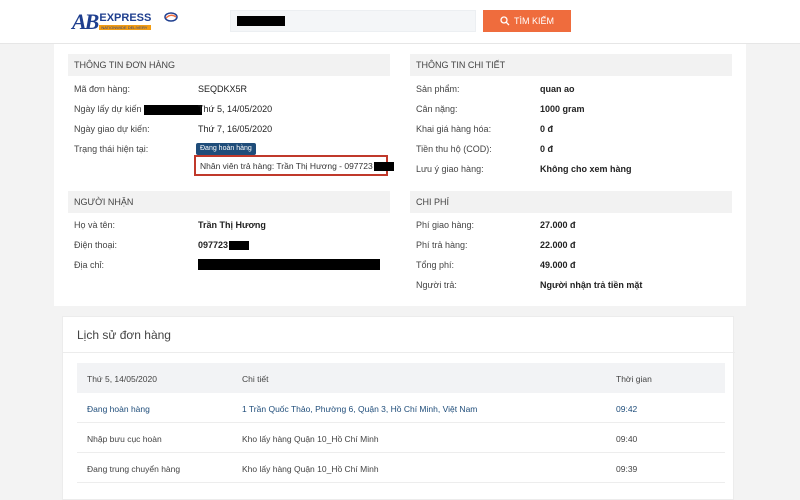 This screenshot has width=800, height=500. I want to click on cod-label: Tiền thu hộ (COD):, so click(454, 149).